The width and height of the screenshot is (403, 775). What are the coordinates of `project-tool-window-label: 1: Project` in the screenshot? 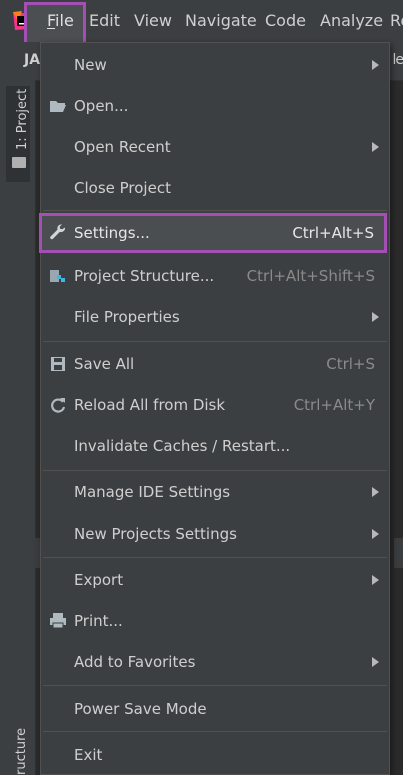 It's located at (22, 119).